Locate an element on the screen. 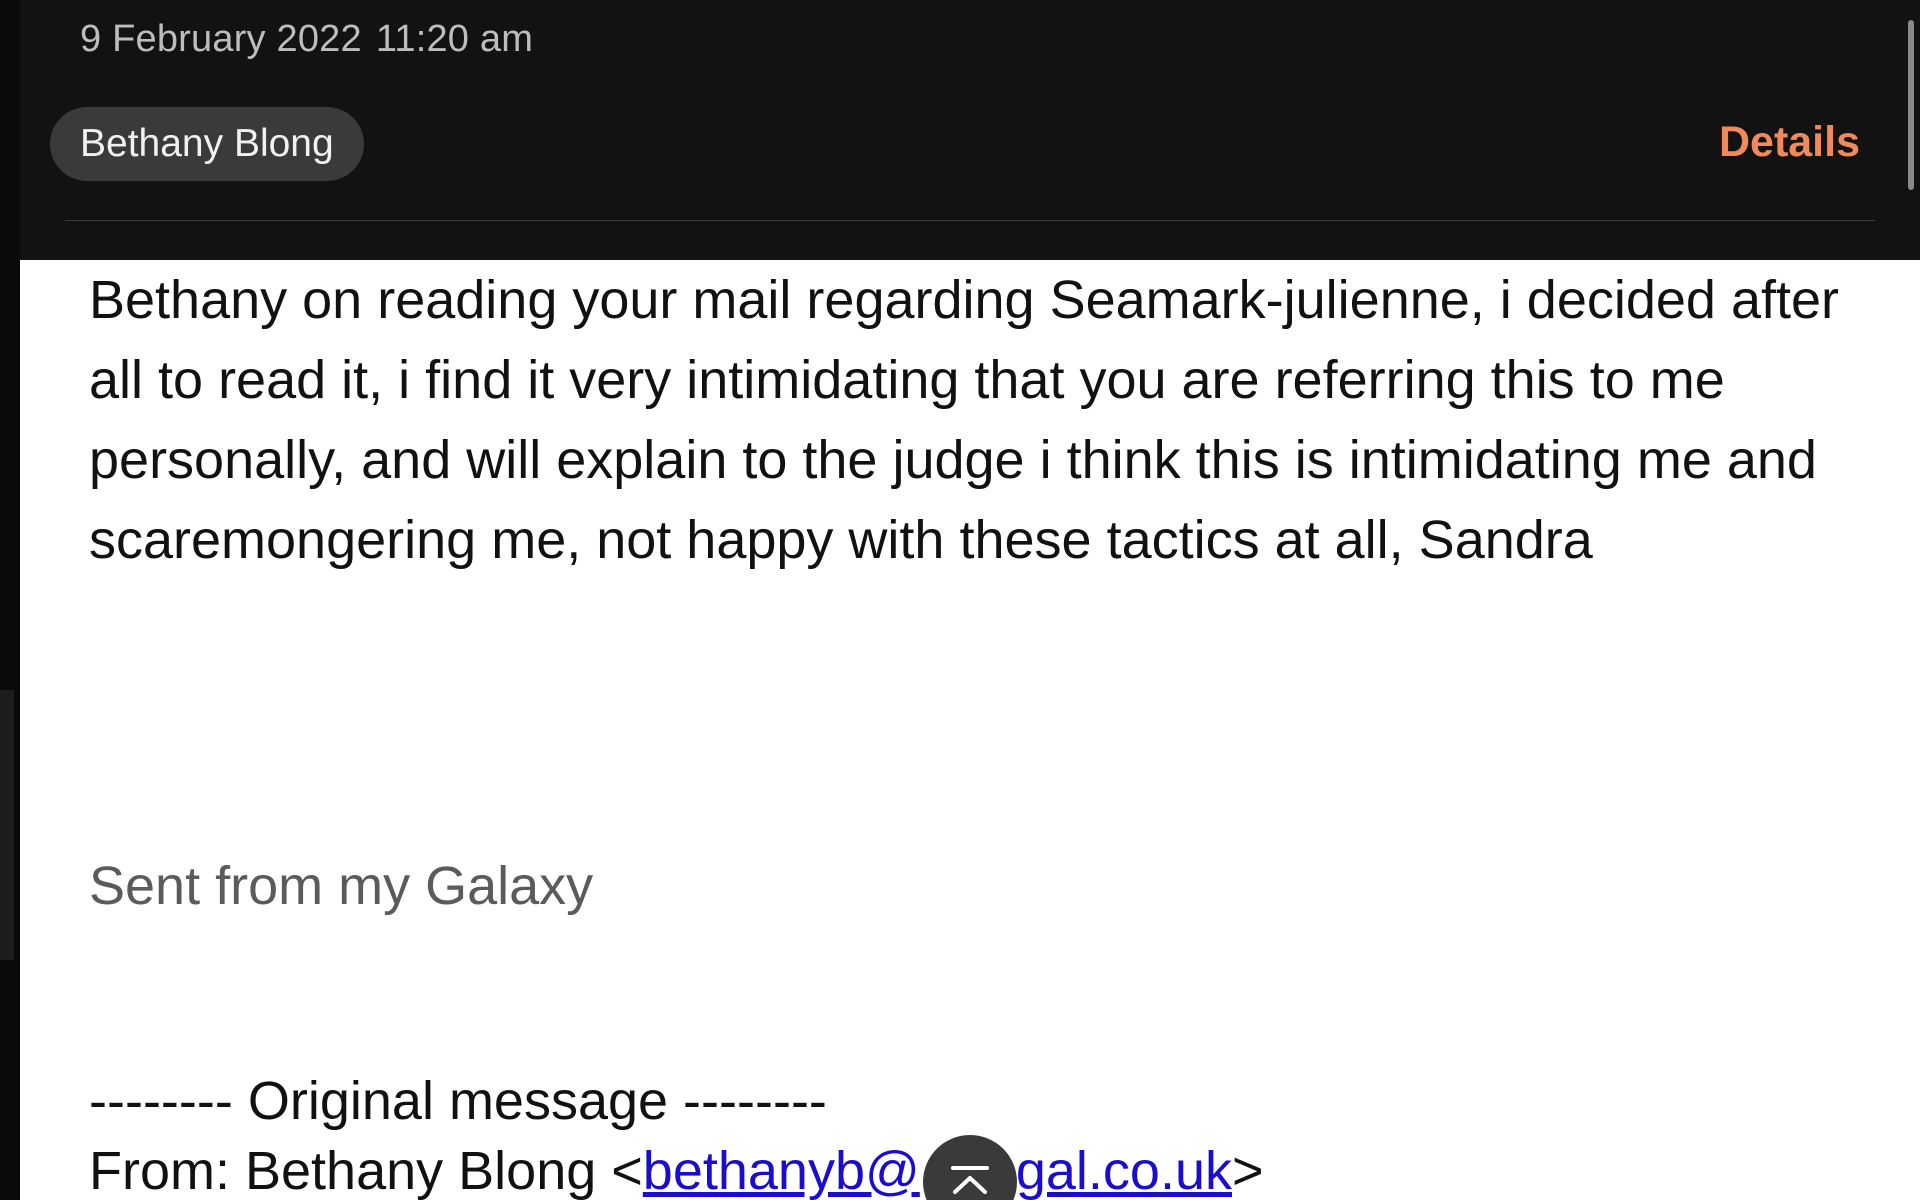  email-time: 11:20 am is located at coordinates (454, 39).